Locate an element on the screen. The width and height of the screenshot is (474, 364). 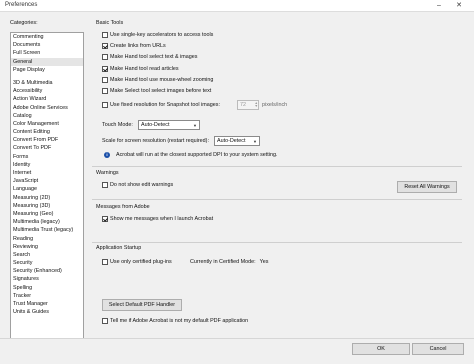
scale-select: Auto-Detect ▼ is located at coordinates (237, 141).